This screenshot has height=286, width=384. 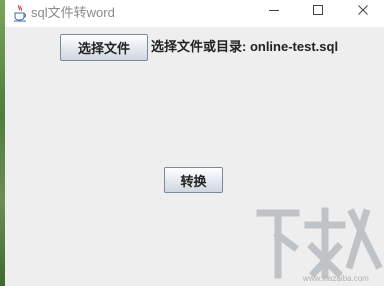 I want to click on choose-file-button: 选择文件, so click(x=104, y=47).